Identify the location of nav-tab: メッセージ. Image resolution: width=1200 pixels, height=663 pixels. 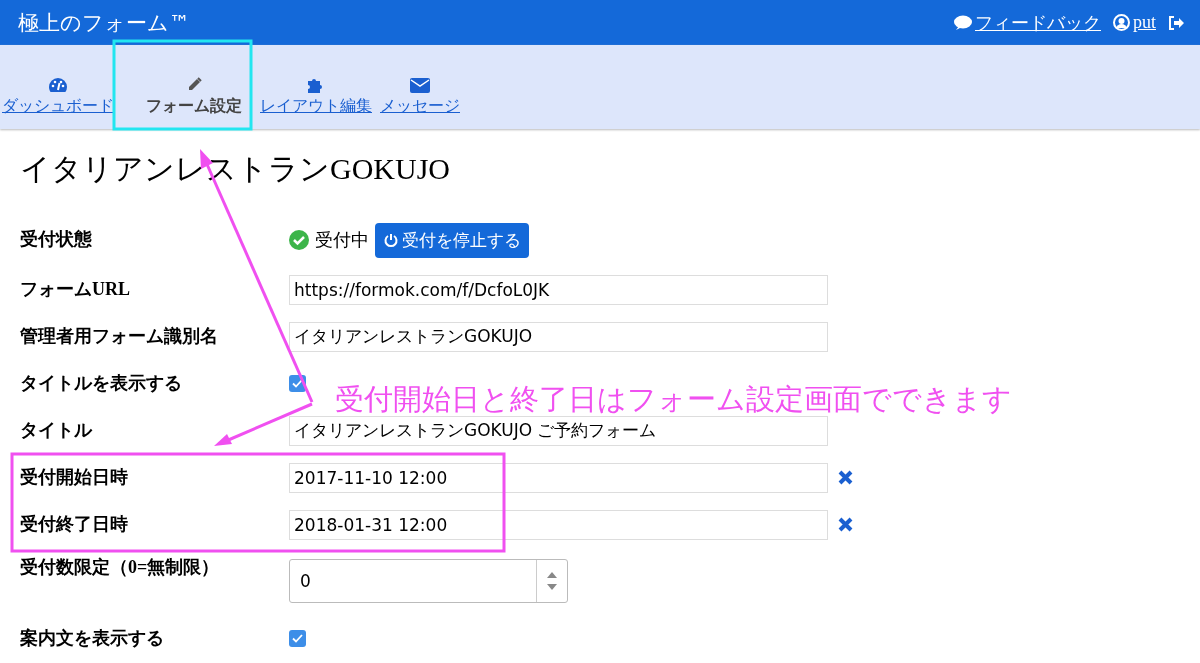
(424, 97).